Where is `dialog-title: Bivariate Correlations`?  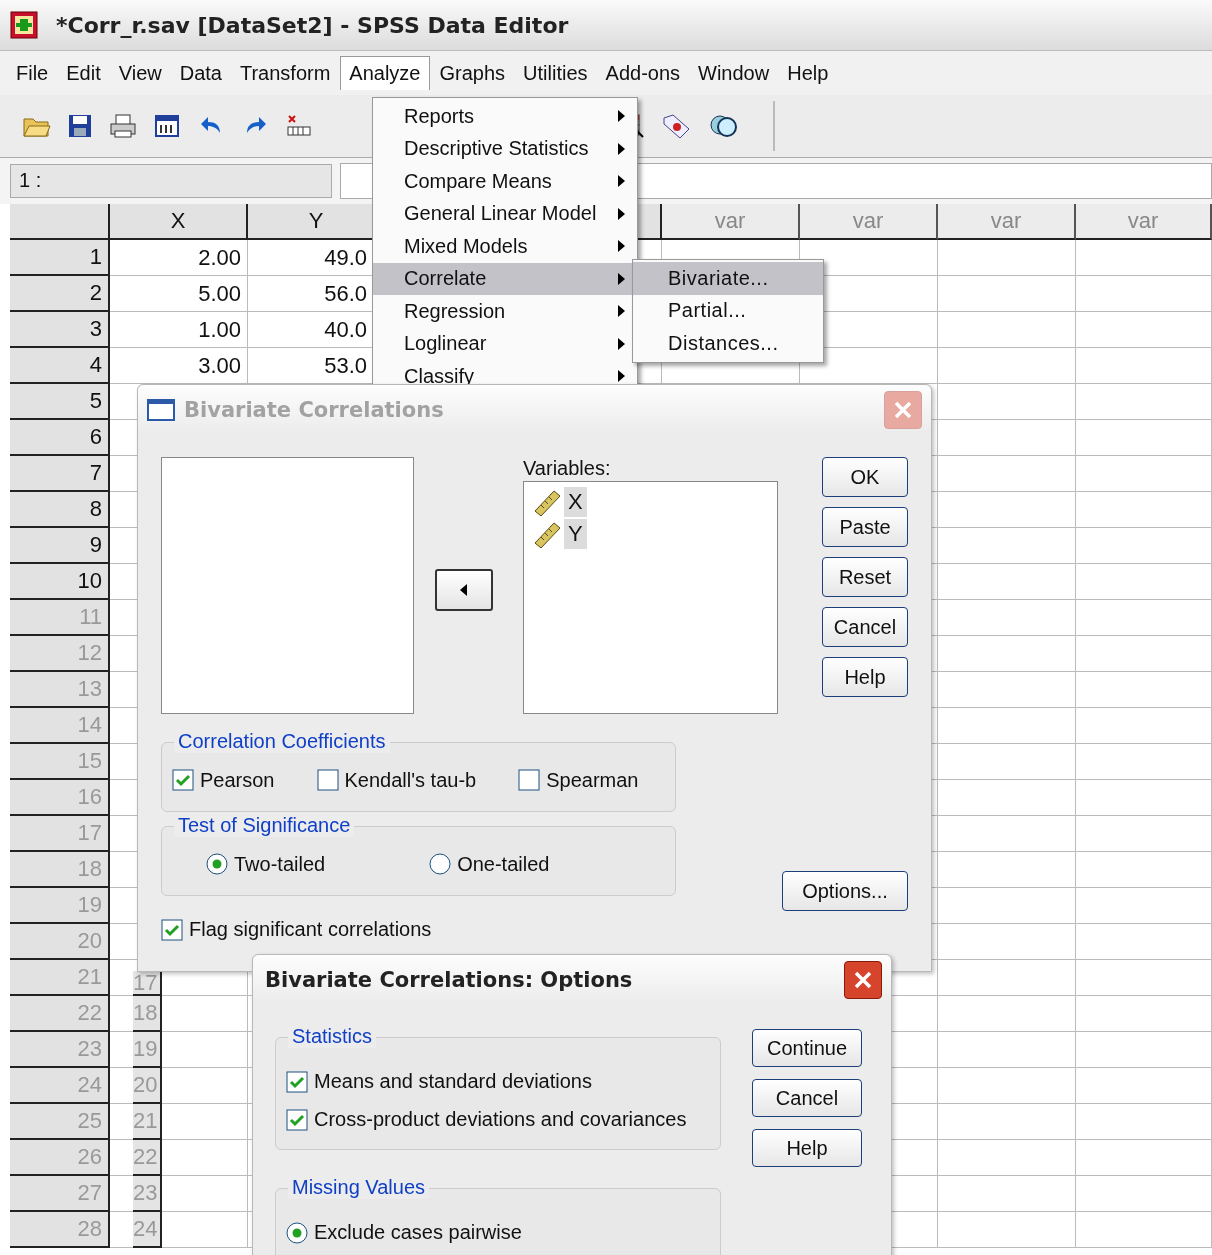 dialog-title: Bivariate Correlations is located at coordinates (314, 410).